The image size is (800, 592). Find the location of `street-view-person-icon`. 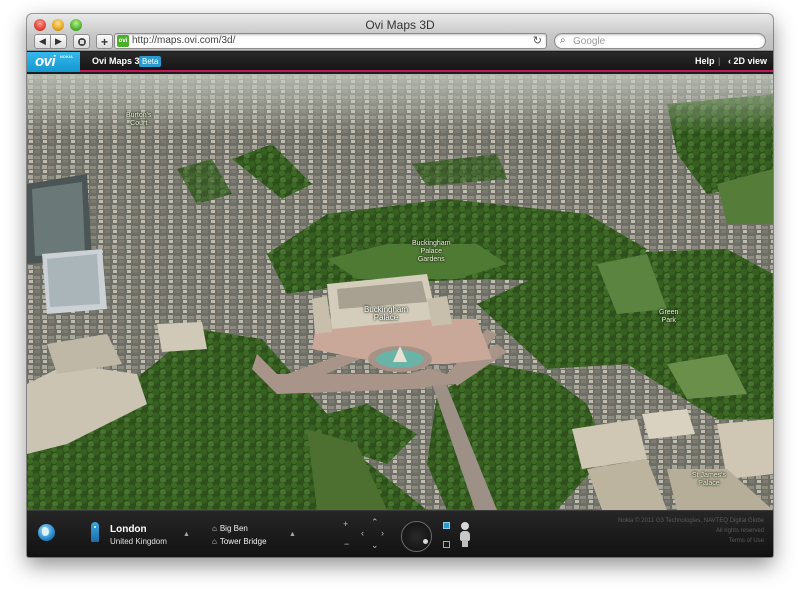

street-view-person-icon is located at coordinates (465, 534).